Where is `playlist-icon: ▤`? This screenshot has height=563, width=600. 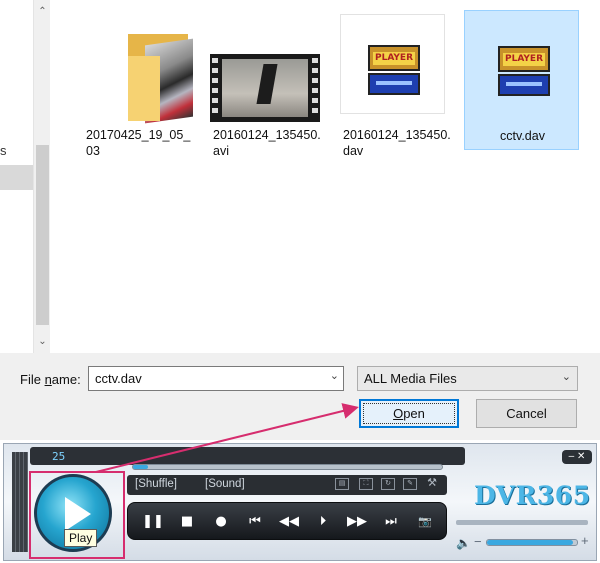
playlist-icon: ▤ is located at coordinates (342, 484).